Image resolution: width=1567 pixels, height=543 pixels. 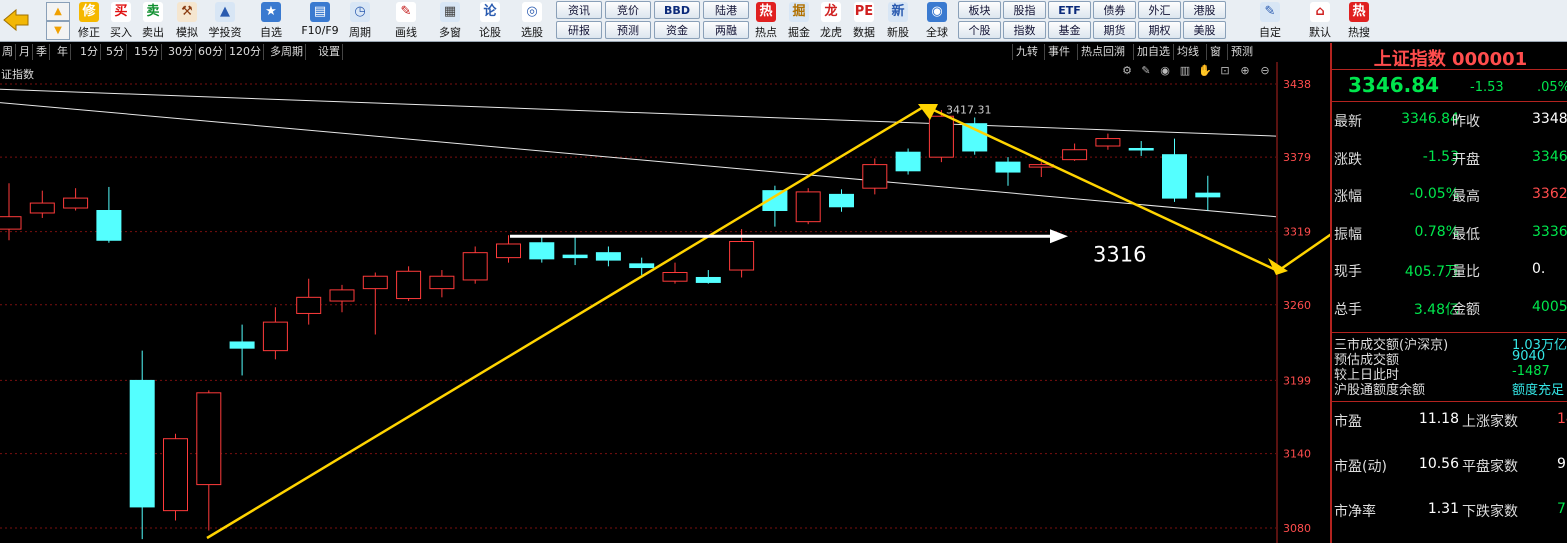 What do you see at coordinates (579, 30) in the screenshot?
I see `quick-button-4: 研报` at bounding box center [579, 30].